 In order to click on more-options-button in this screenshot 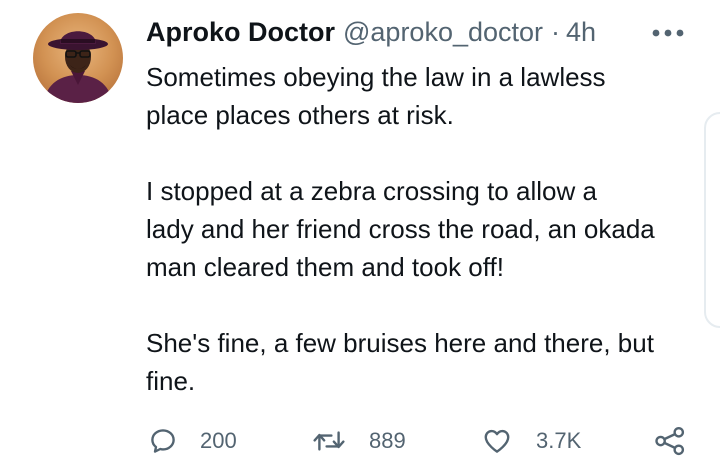, I will do `click(668, 33)`.